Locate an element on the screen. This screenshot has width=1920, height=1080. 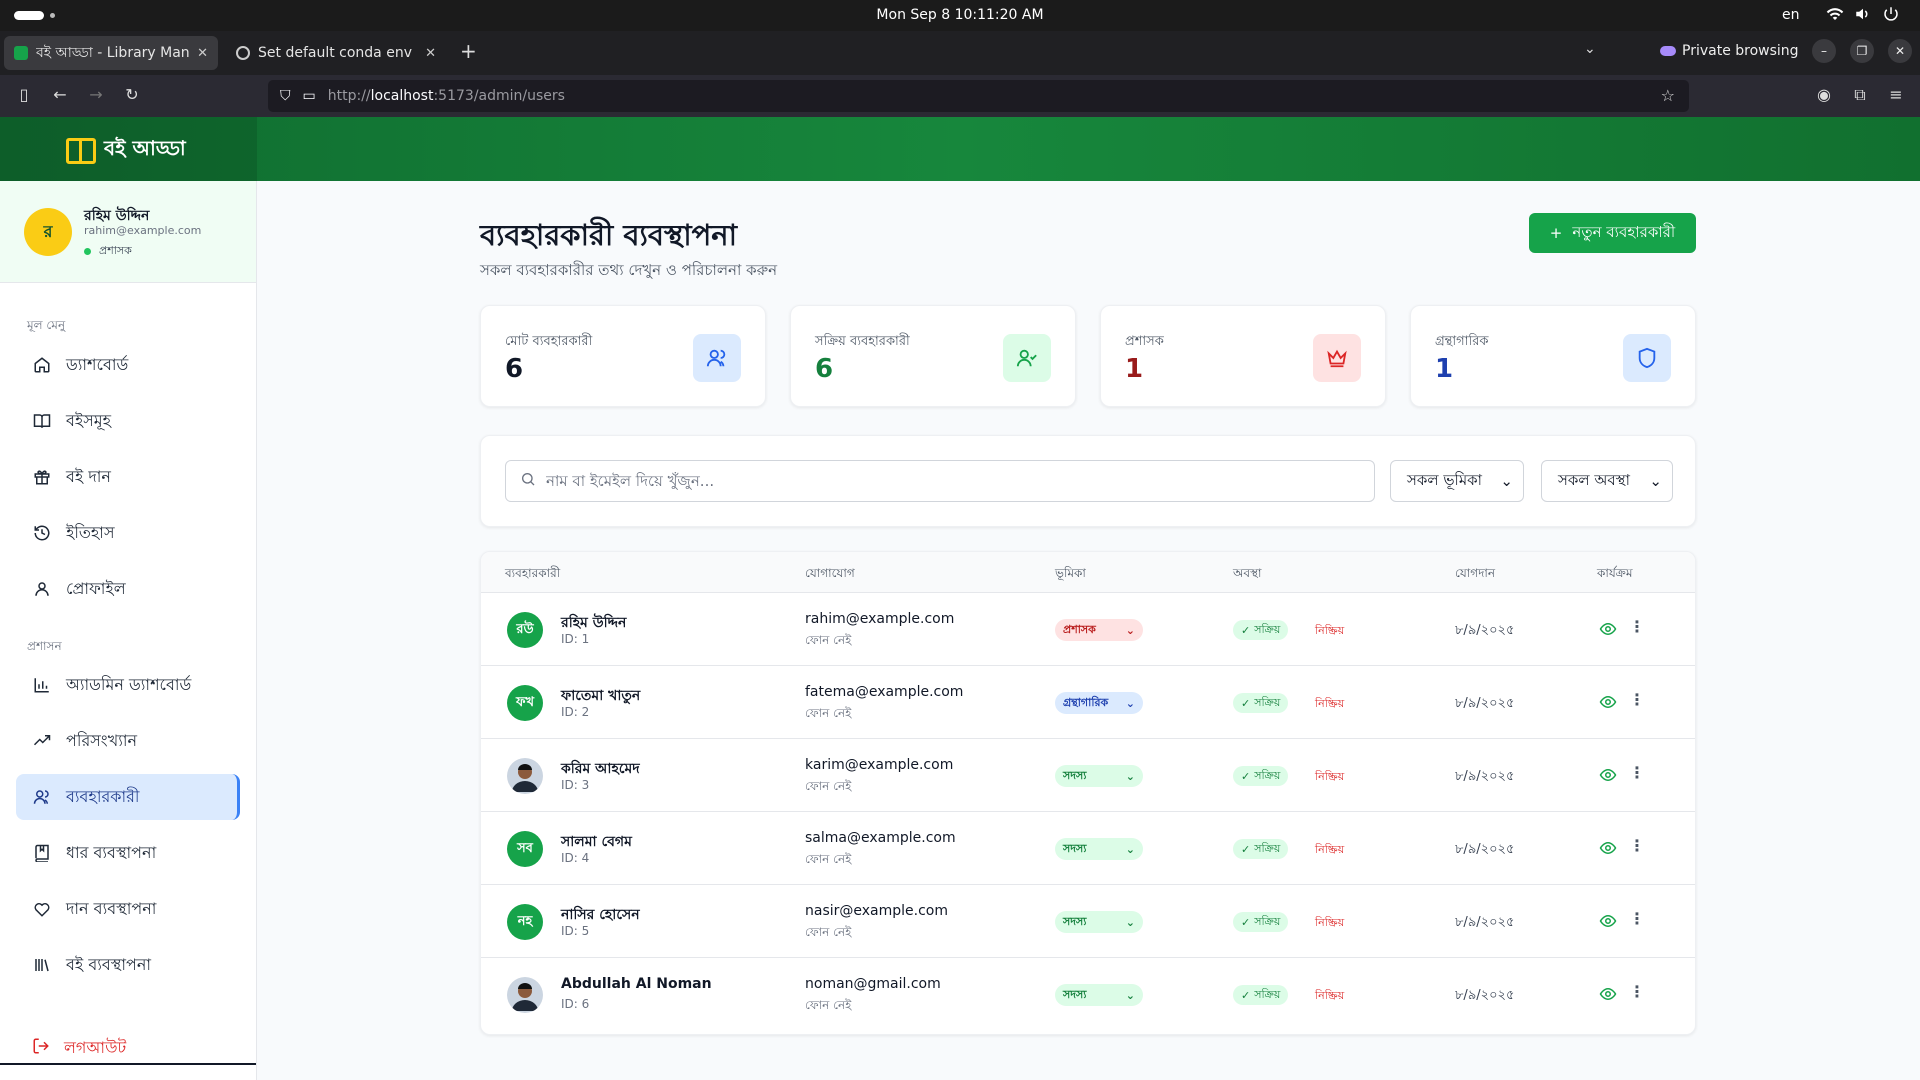
sidebar-item-loans: ধার ব্যবস্থাপনা is located at coordinates (128, 853).